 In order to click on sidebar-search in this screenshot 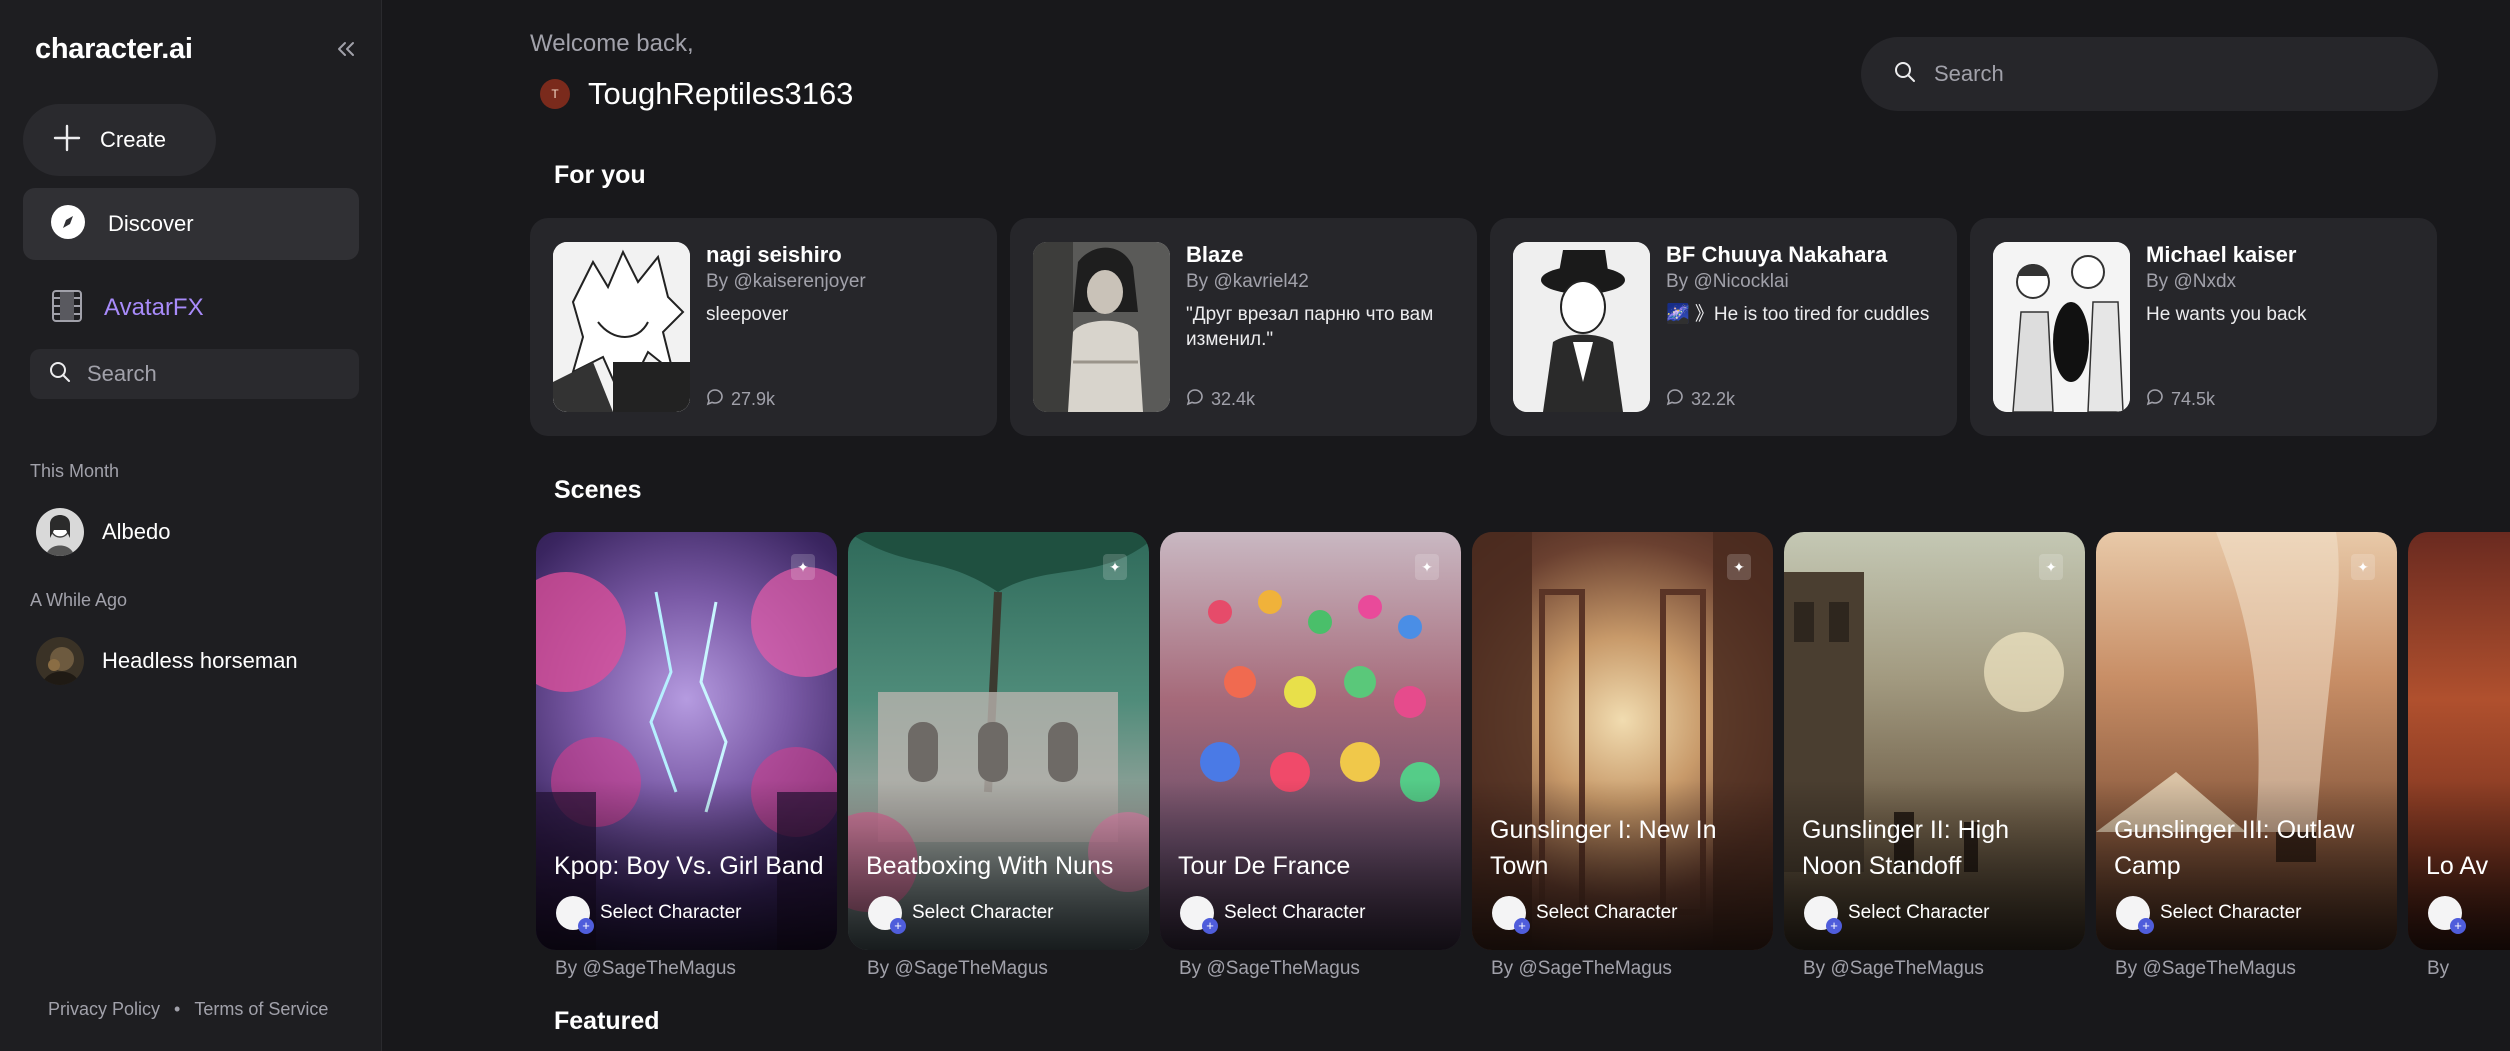, I will do `click(194, 374)`.